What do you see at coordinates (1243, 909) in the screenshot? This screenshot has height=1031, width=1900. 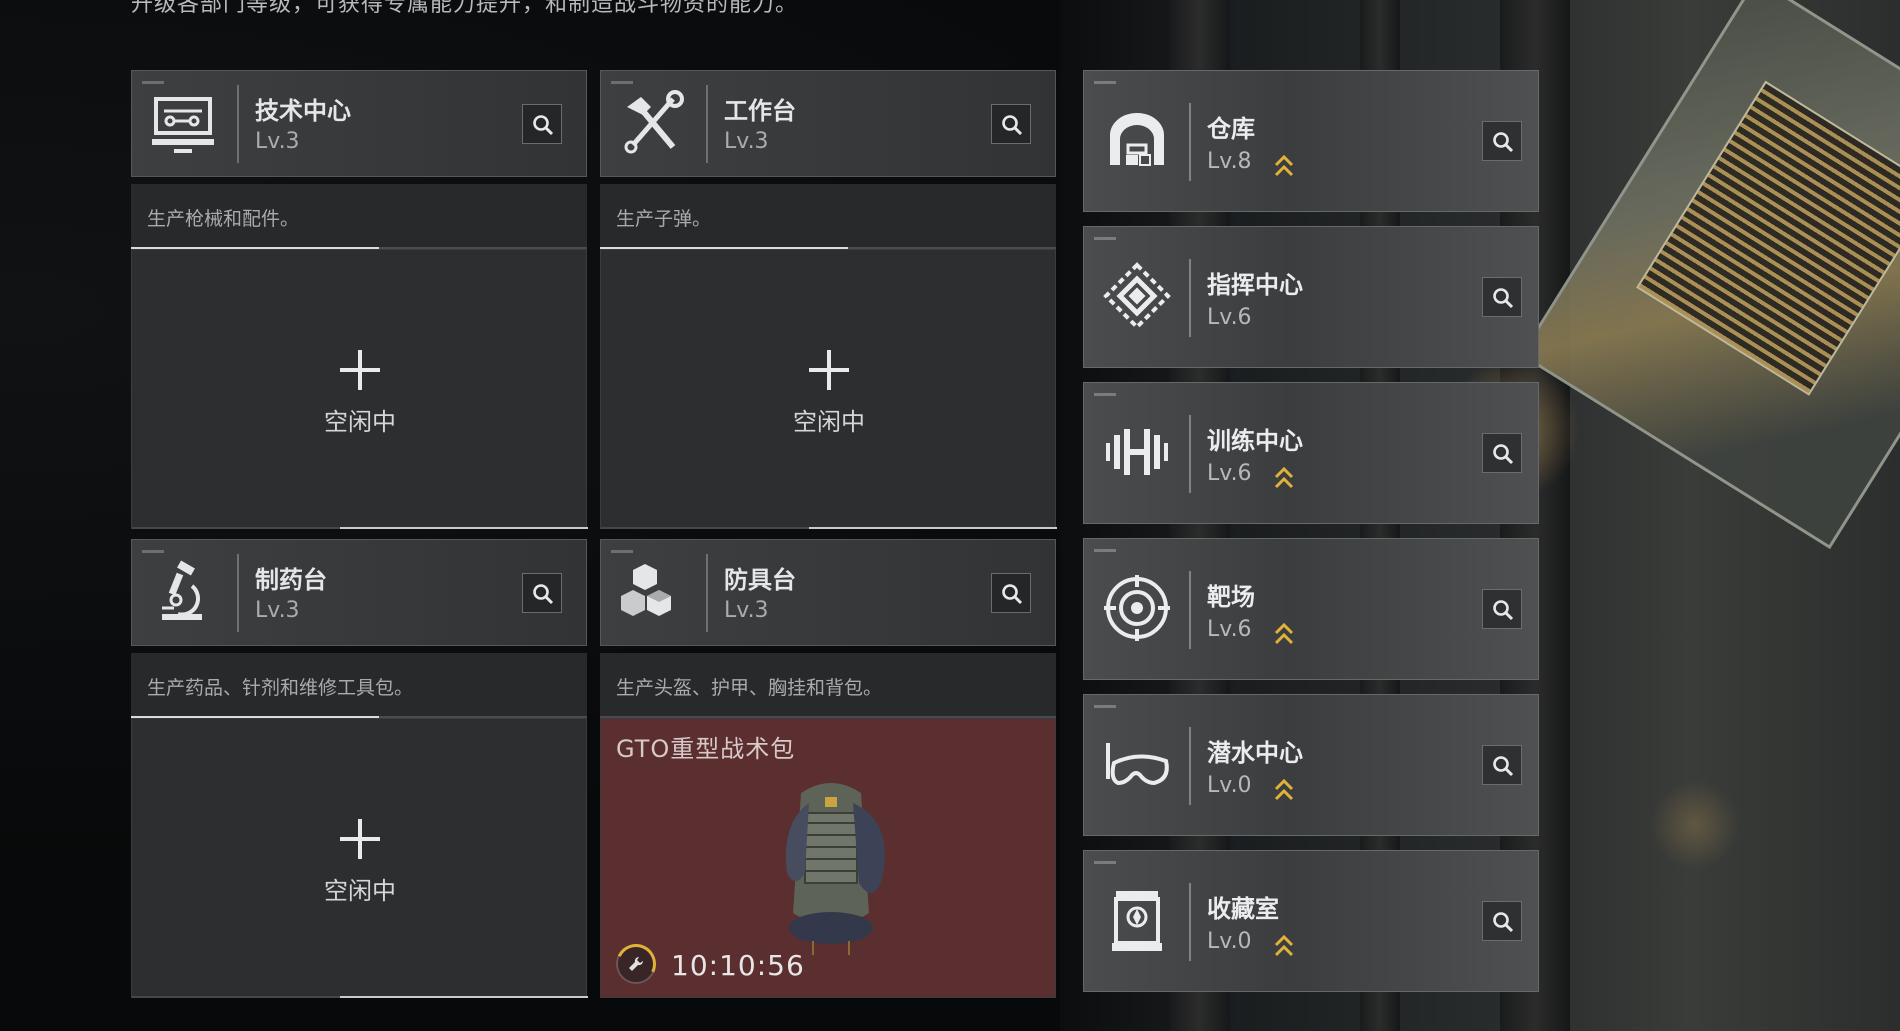 I see `facility-name: 收藏室` at bounding box center [1243, 909].